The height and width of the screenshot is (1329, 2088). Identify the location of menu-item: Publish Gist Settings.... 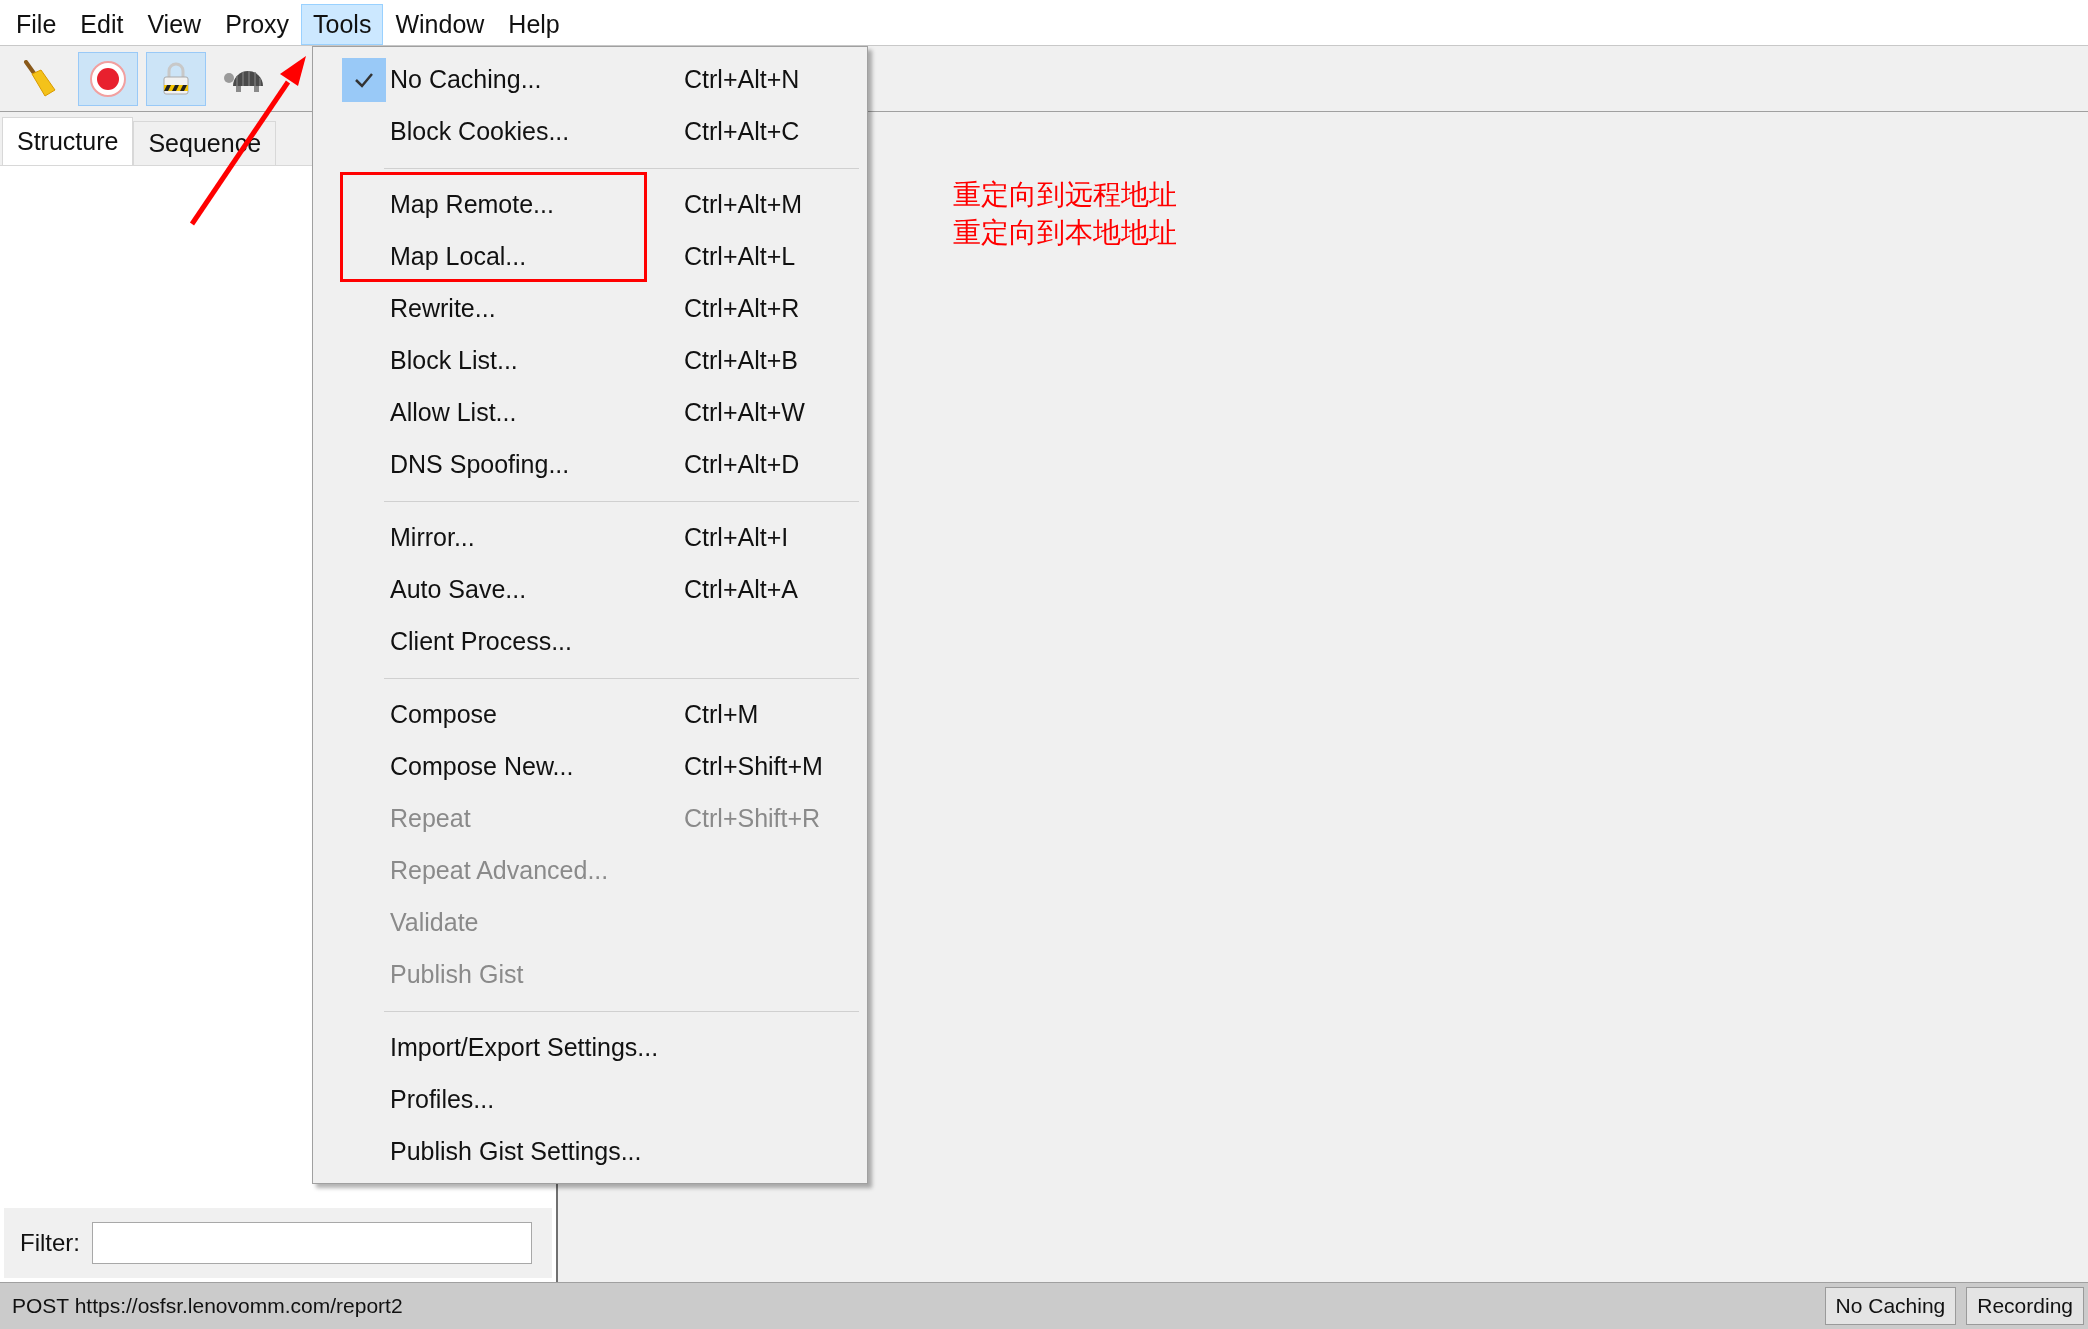
(590, 1152).